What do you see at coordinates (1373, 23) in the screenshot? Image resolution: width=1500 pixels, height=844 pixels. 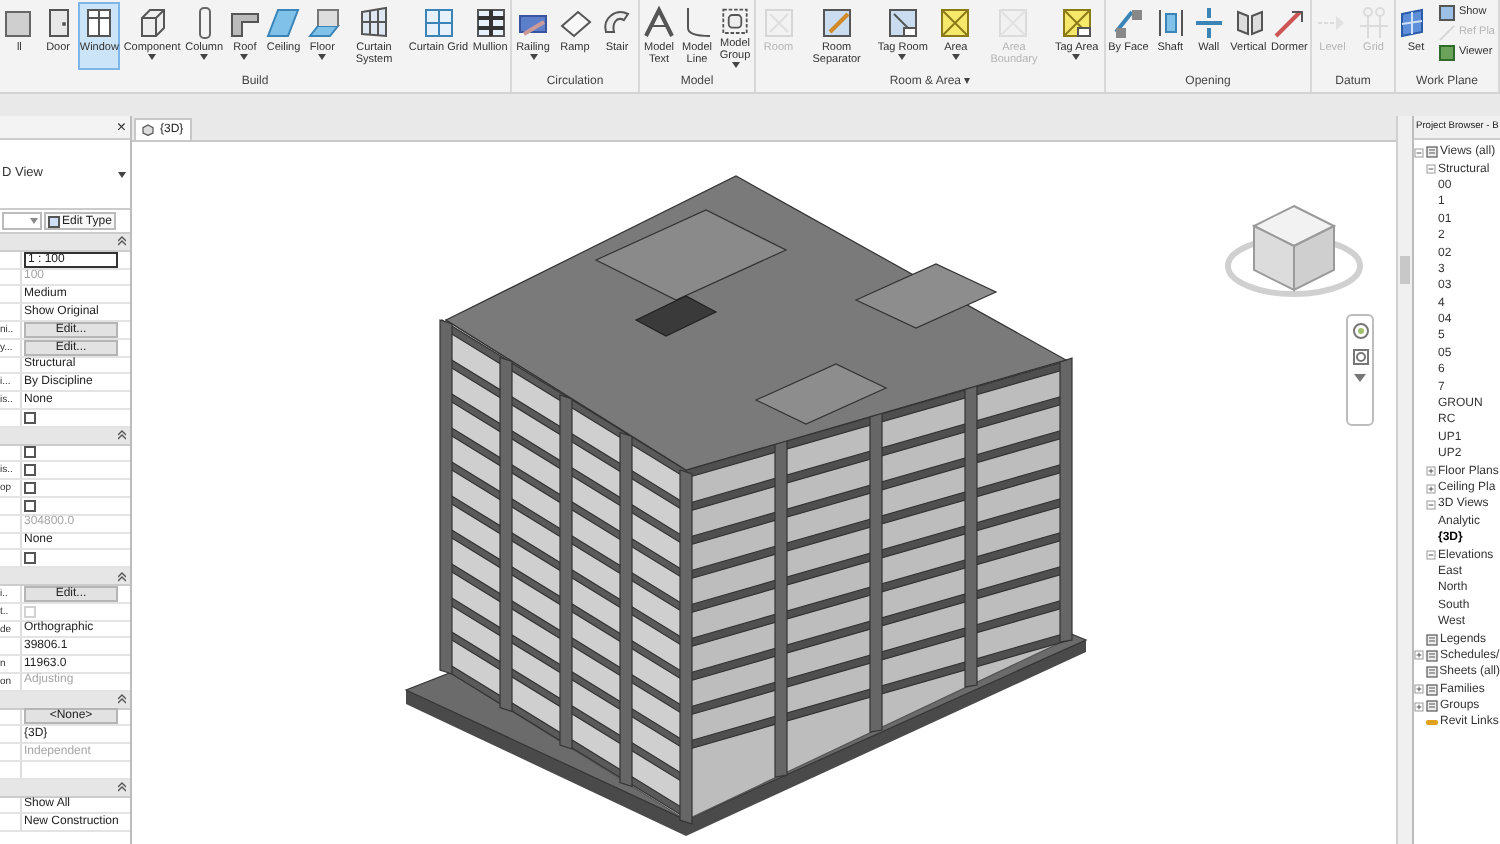 I see `grid-line-icon` at bounding box center [1373, 23].